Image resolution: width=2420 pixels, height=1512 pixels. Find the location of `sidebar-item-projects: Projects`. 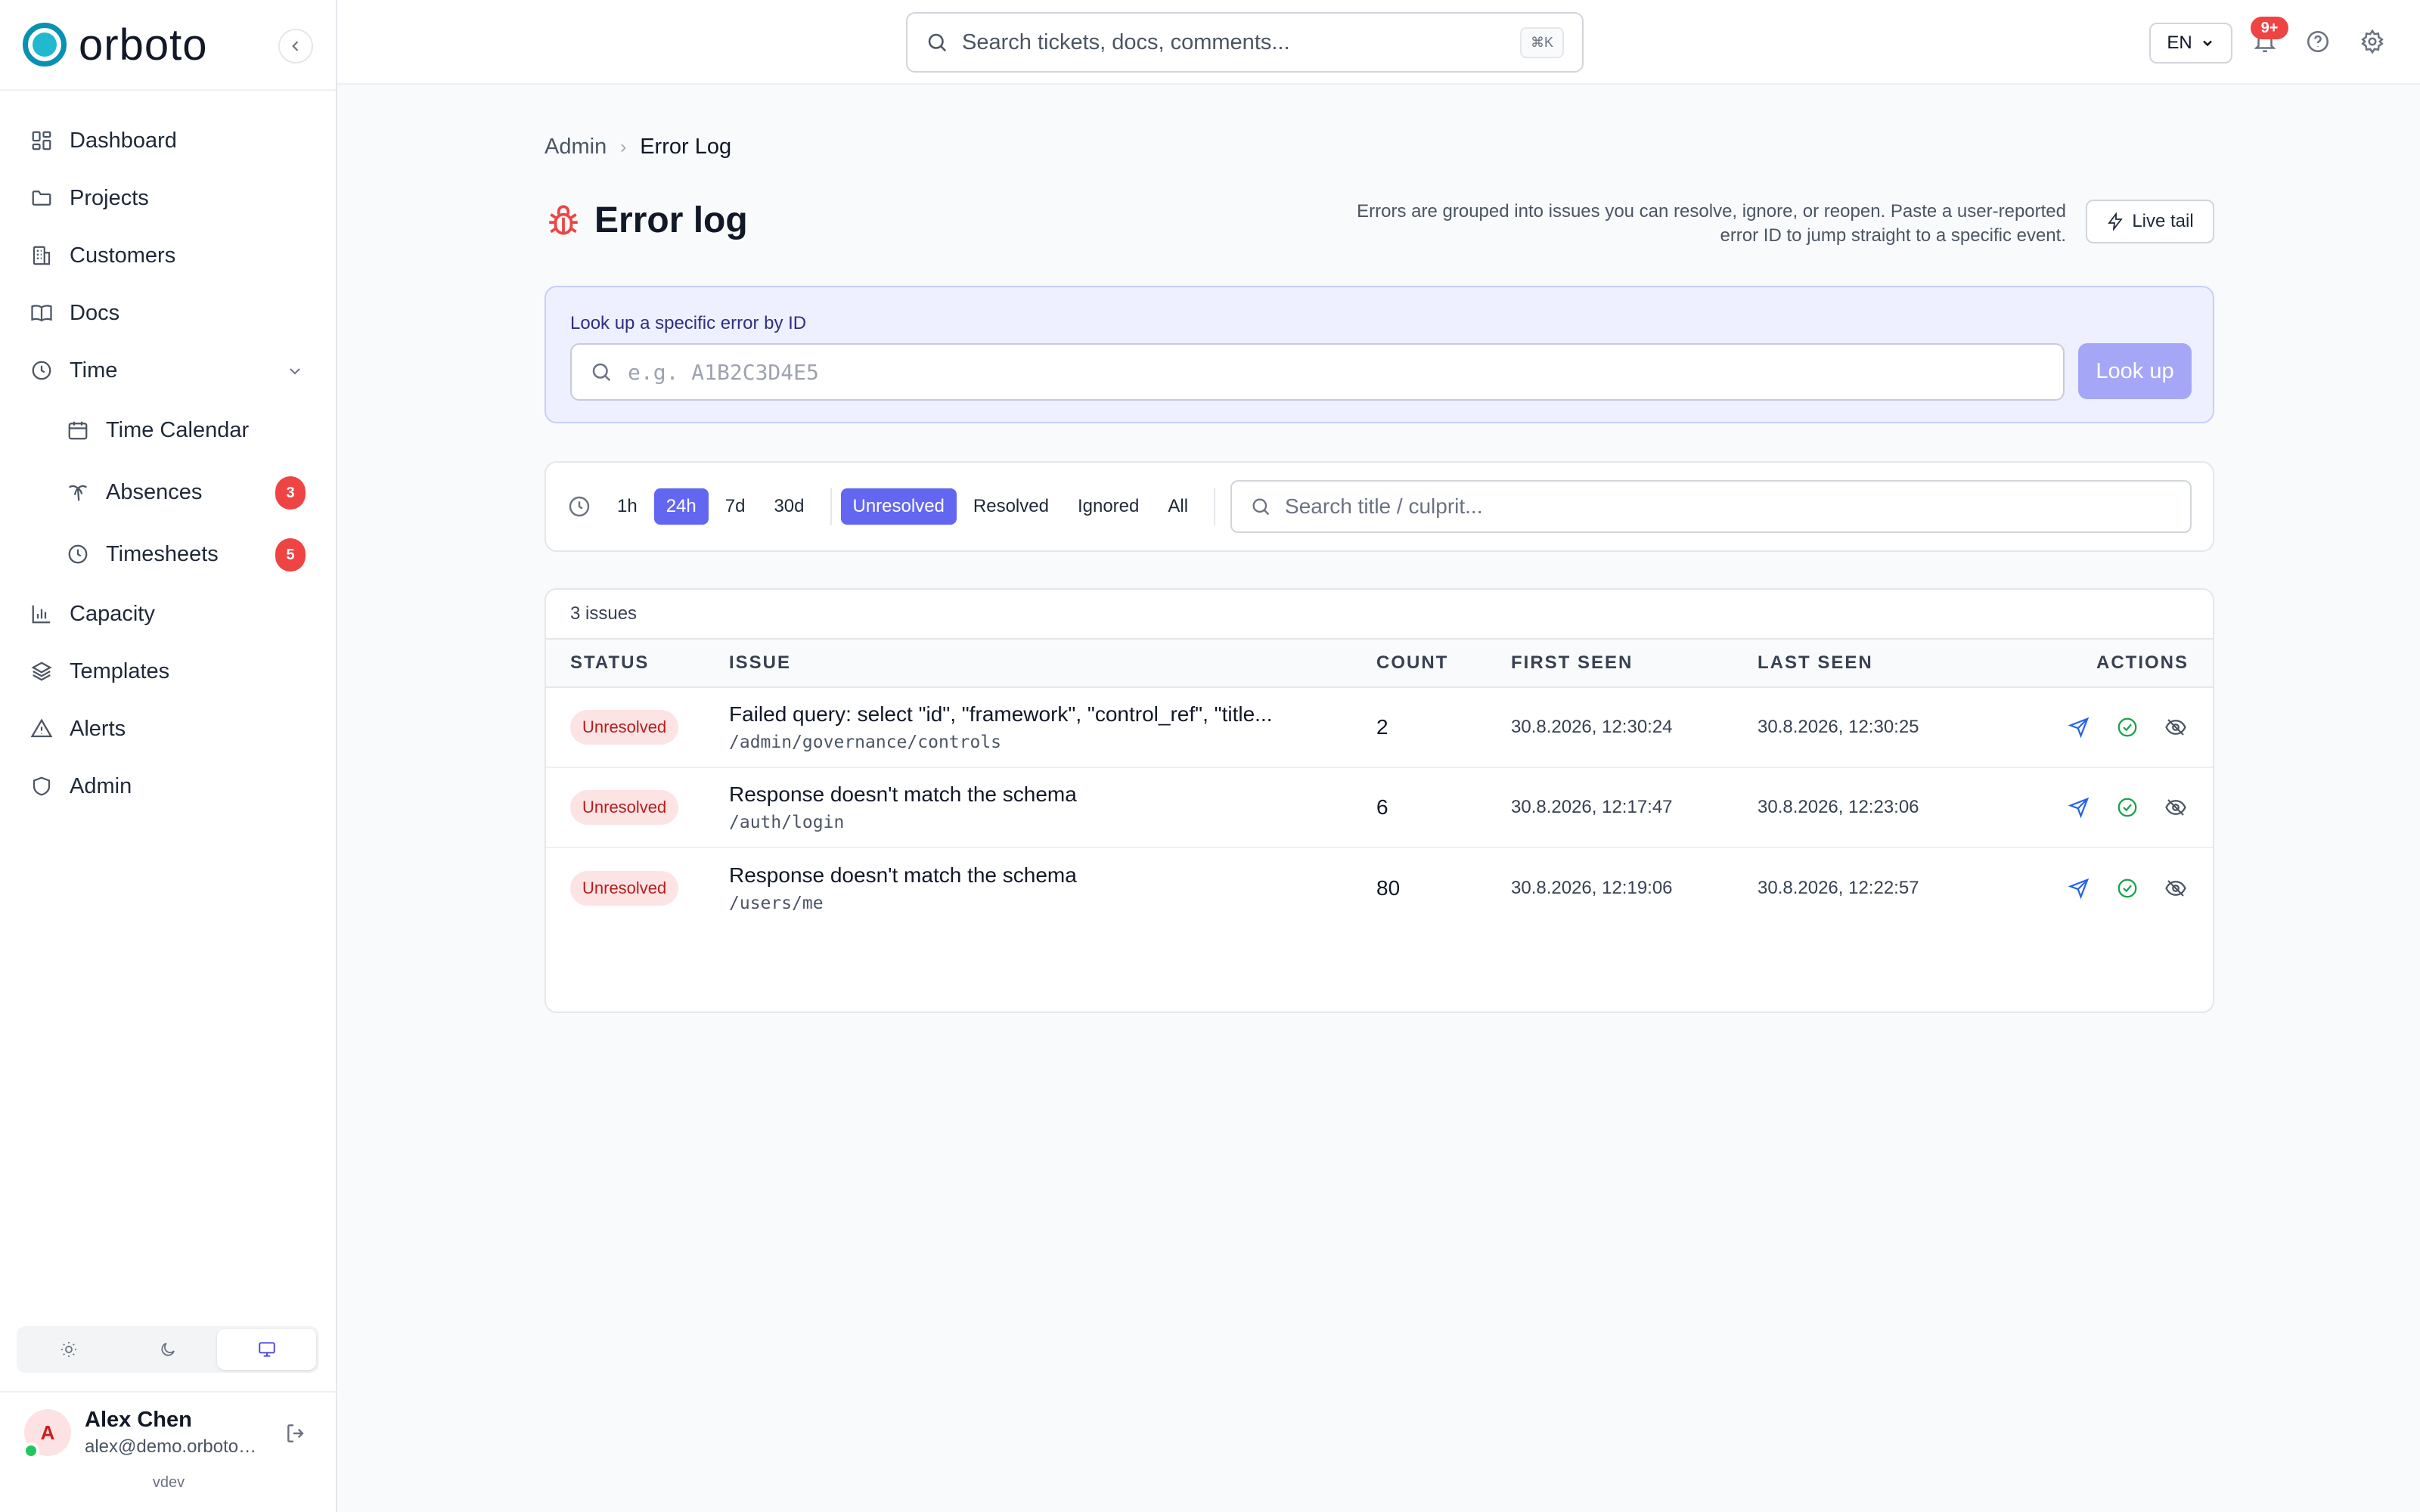

sidebar-item-projects: Projects is located at coordinates (168, 198).